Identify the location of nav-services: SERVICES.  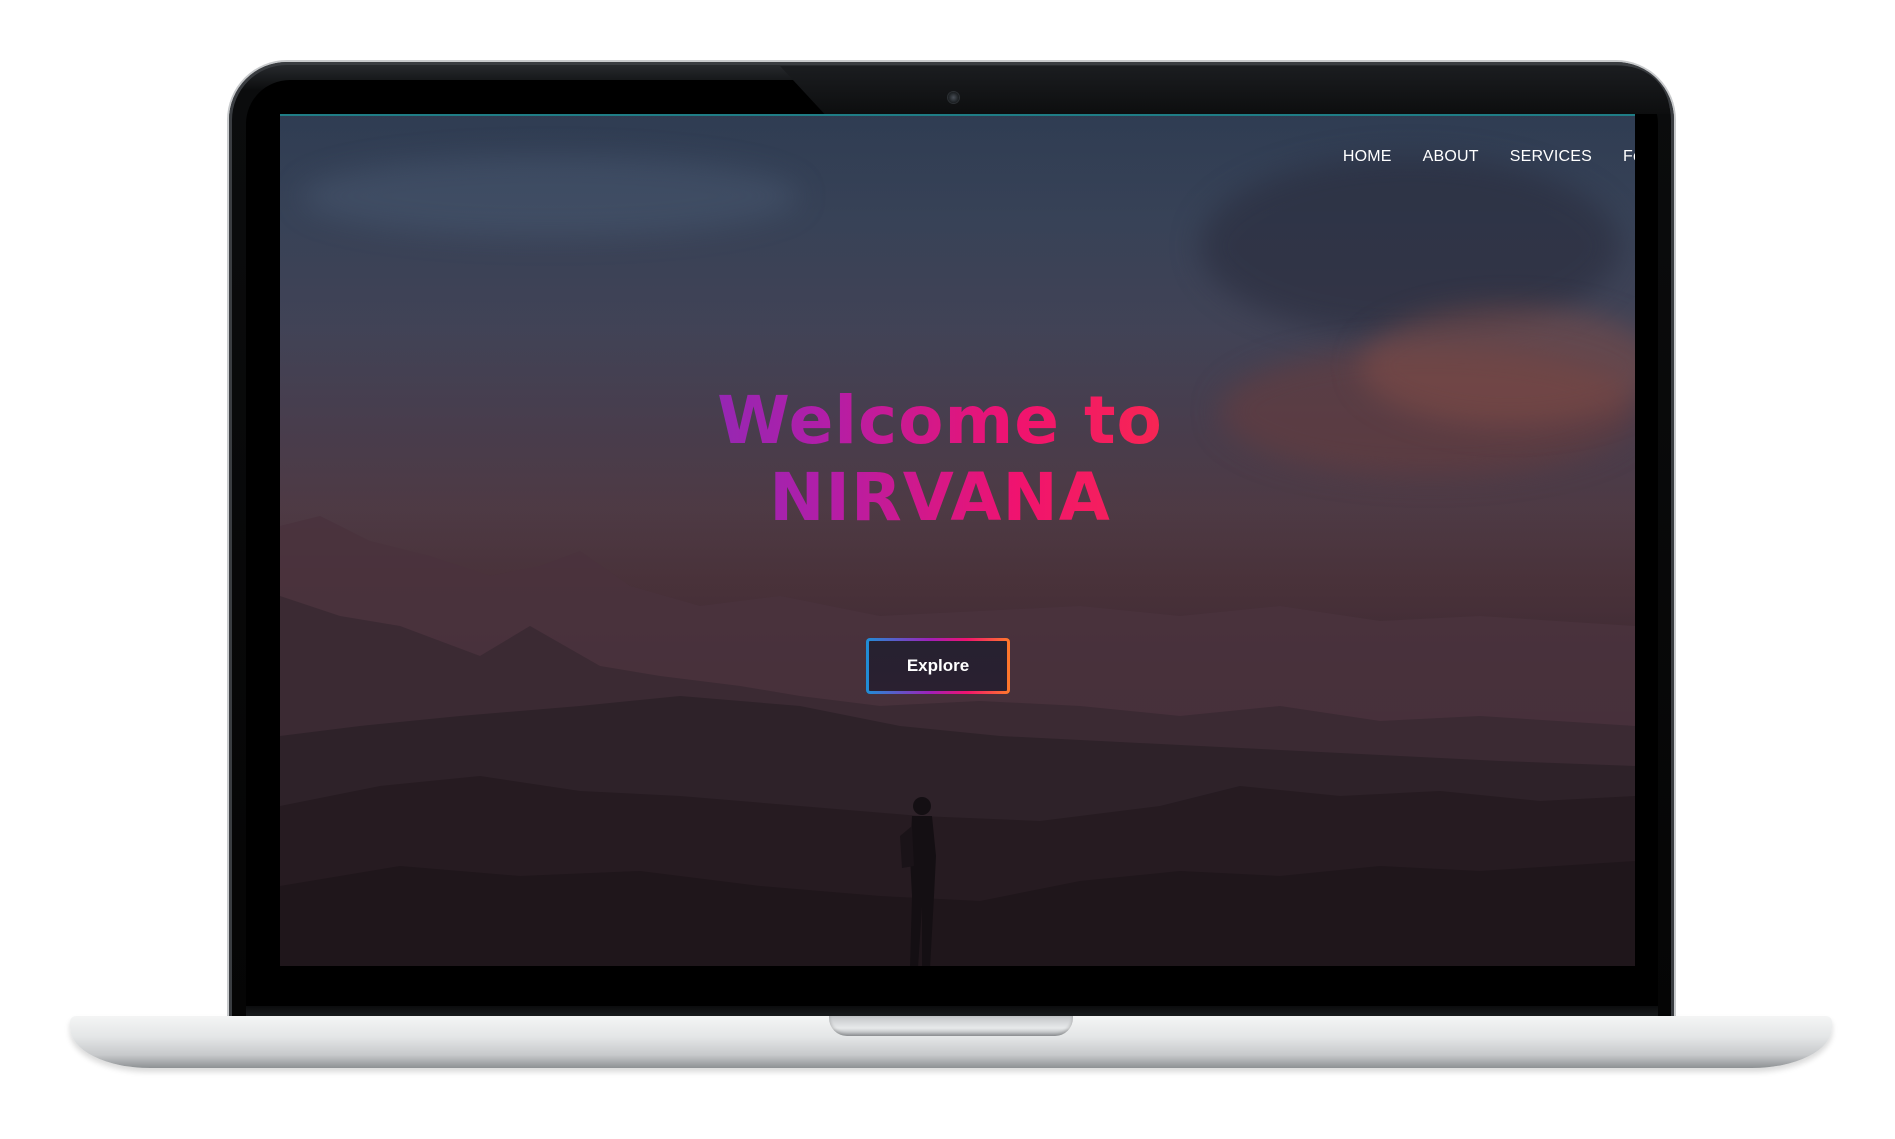
(1551, 157).